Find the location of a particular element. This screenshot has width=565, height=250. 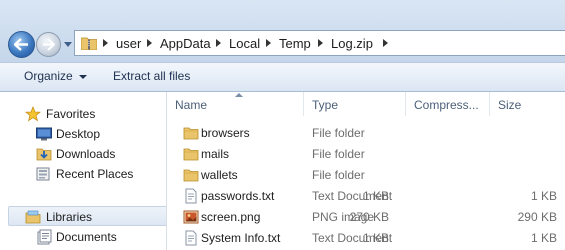

file-row-screen-png: screen.png PNG image 270 KB 290 KB is located at coordinates (366, 217).